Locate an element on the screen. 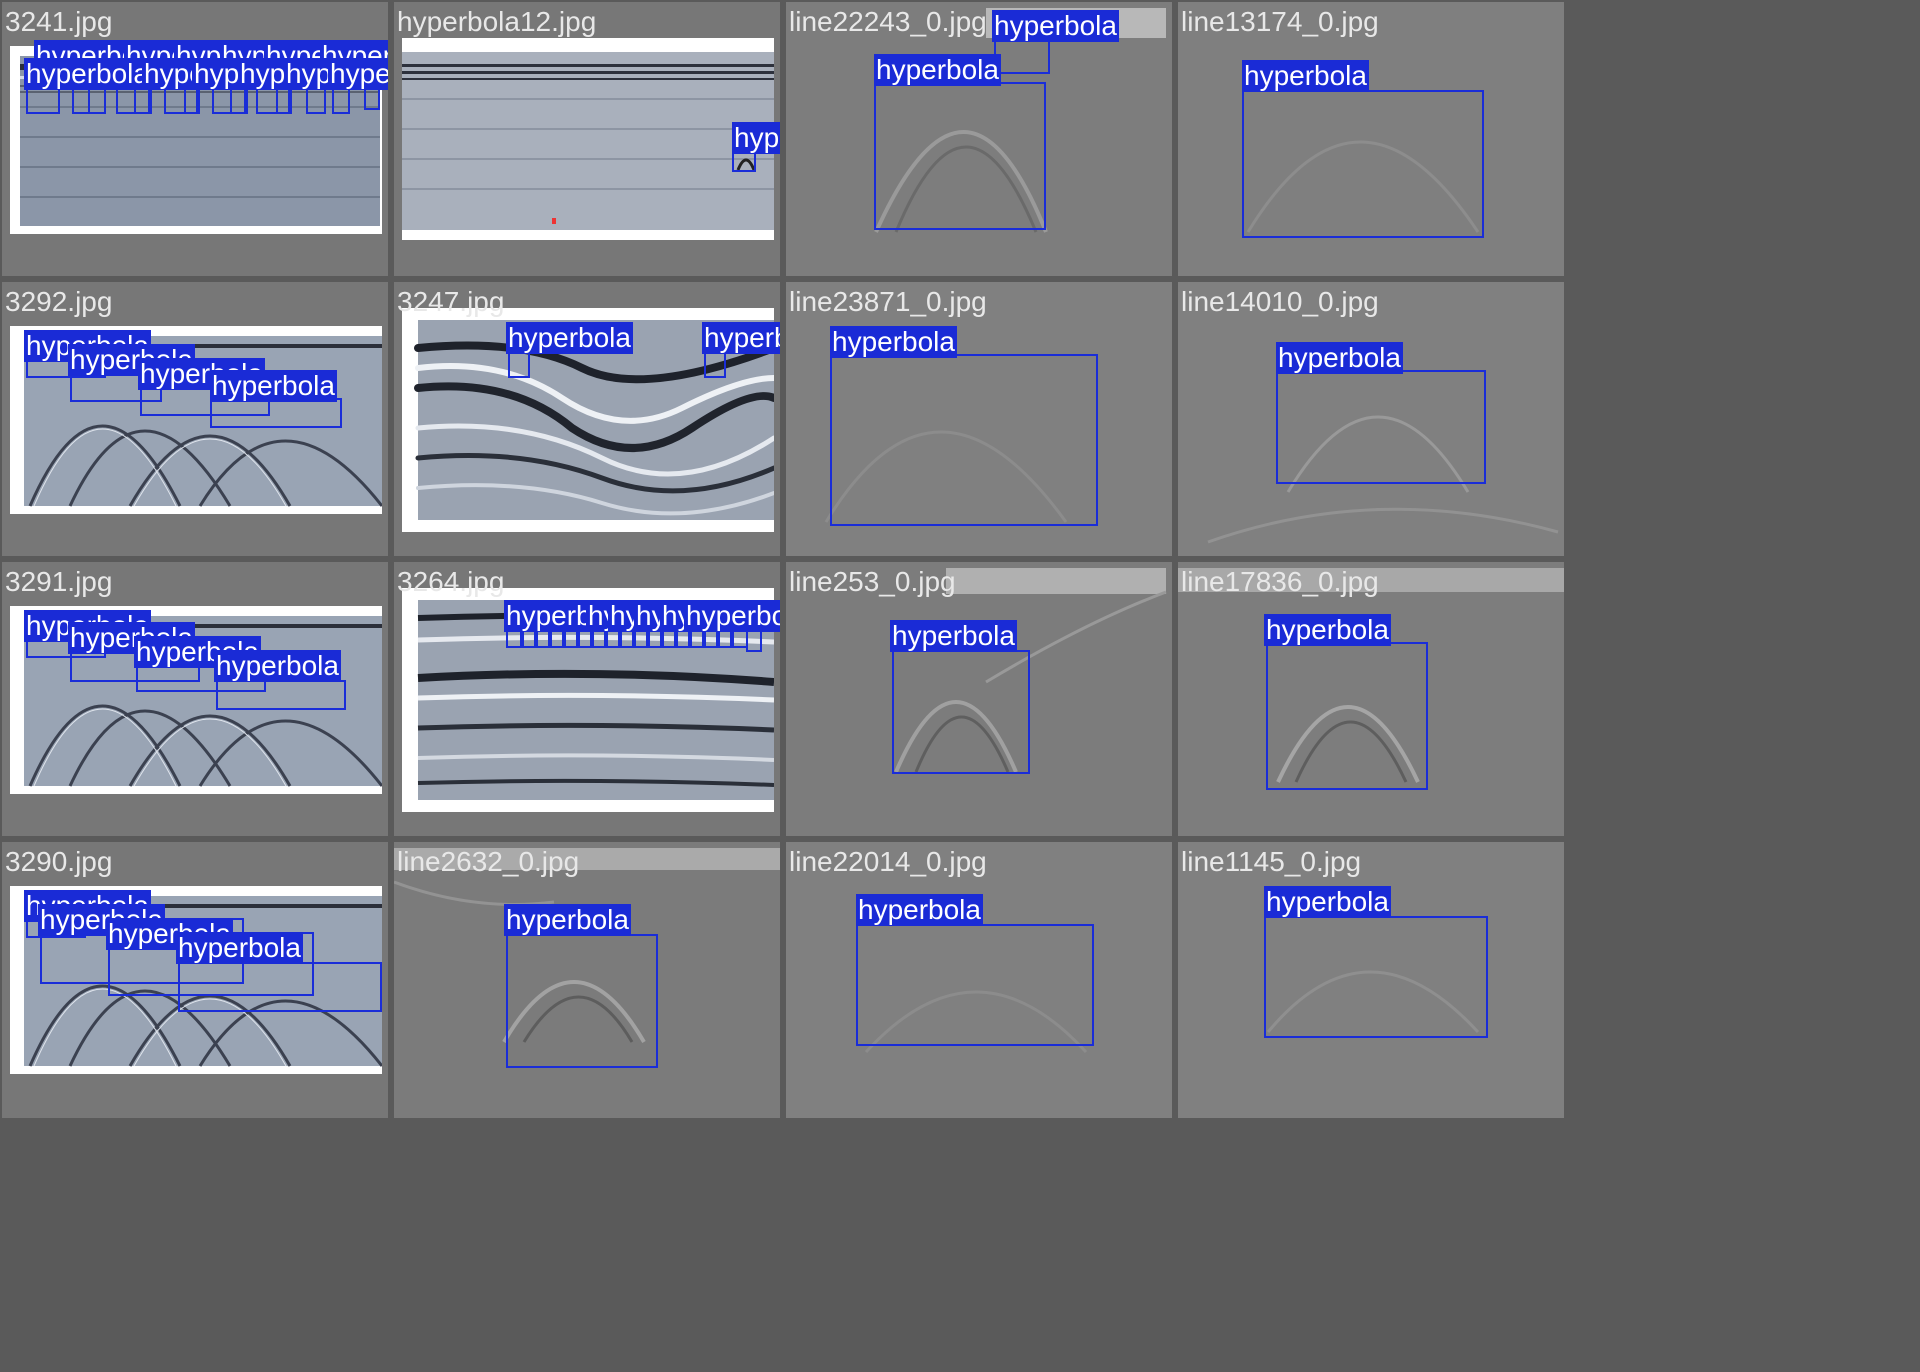  tile-title: hyperbola12.jpg is located at coordinates (497, 21).